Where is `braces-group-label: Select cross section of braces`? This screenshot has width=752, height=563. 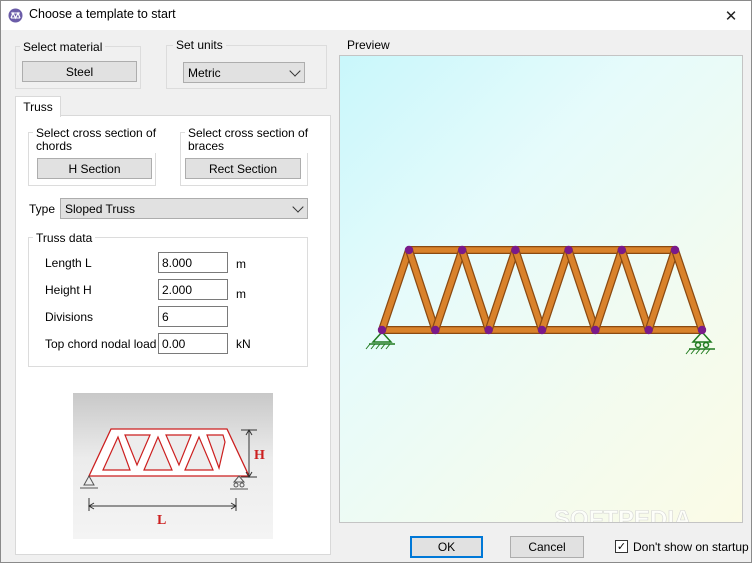
braces-group-label: Select cross section of braces is located at coordinates (248, 140).